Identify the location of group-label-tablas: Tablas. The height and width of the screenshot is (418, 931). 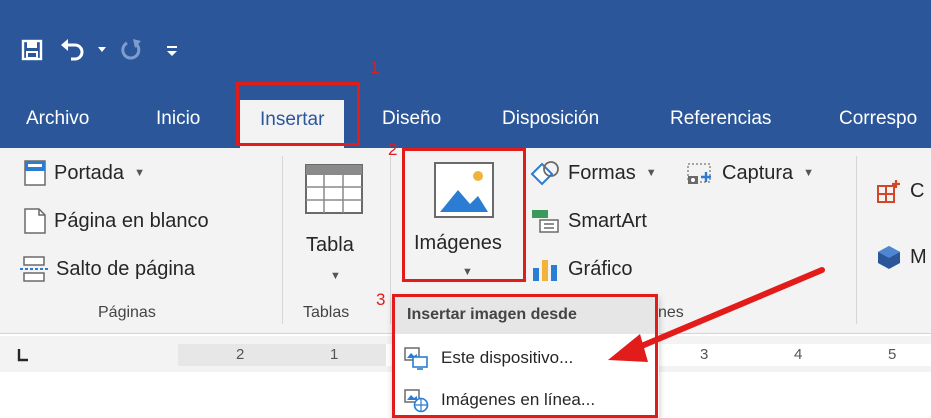
(326, 312).